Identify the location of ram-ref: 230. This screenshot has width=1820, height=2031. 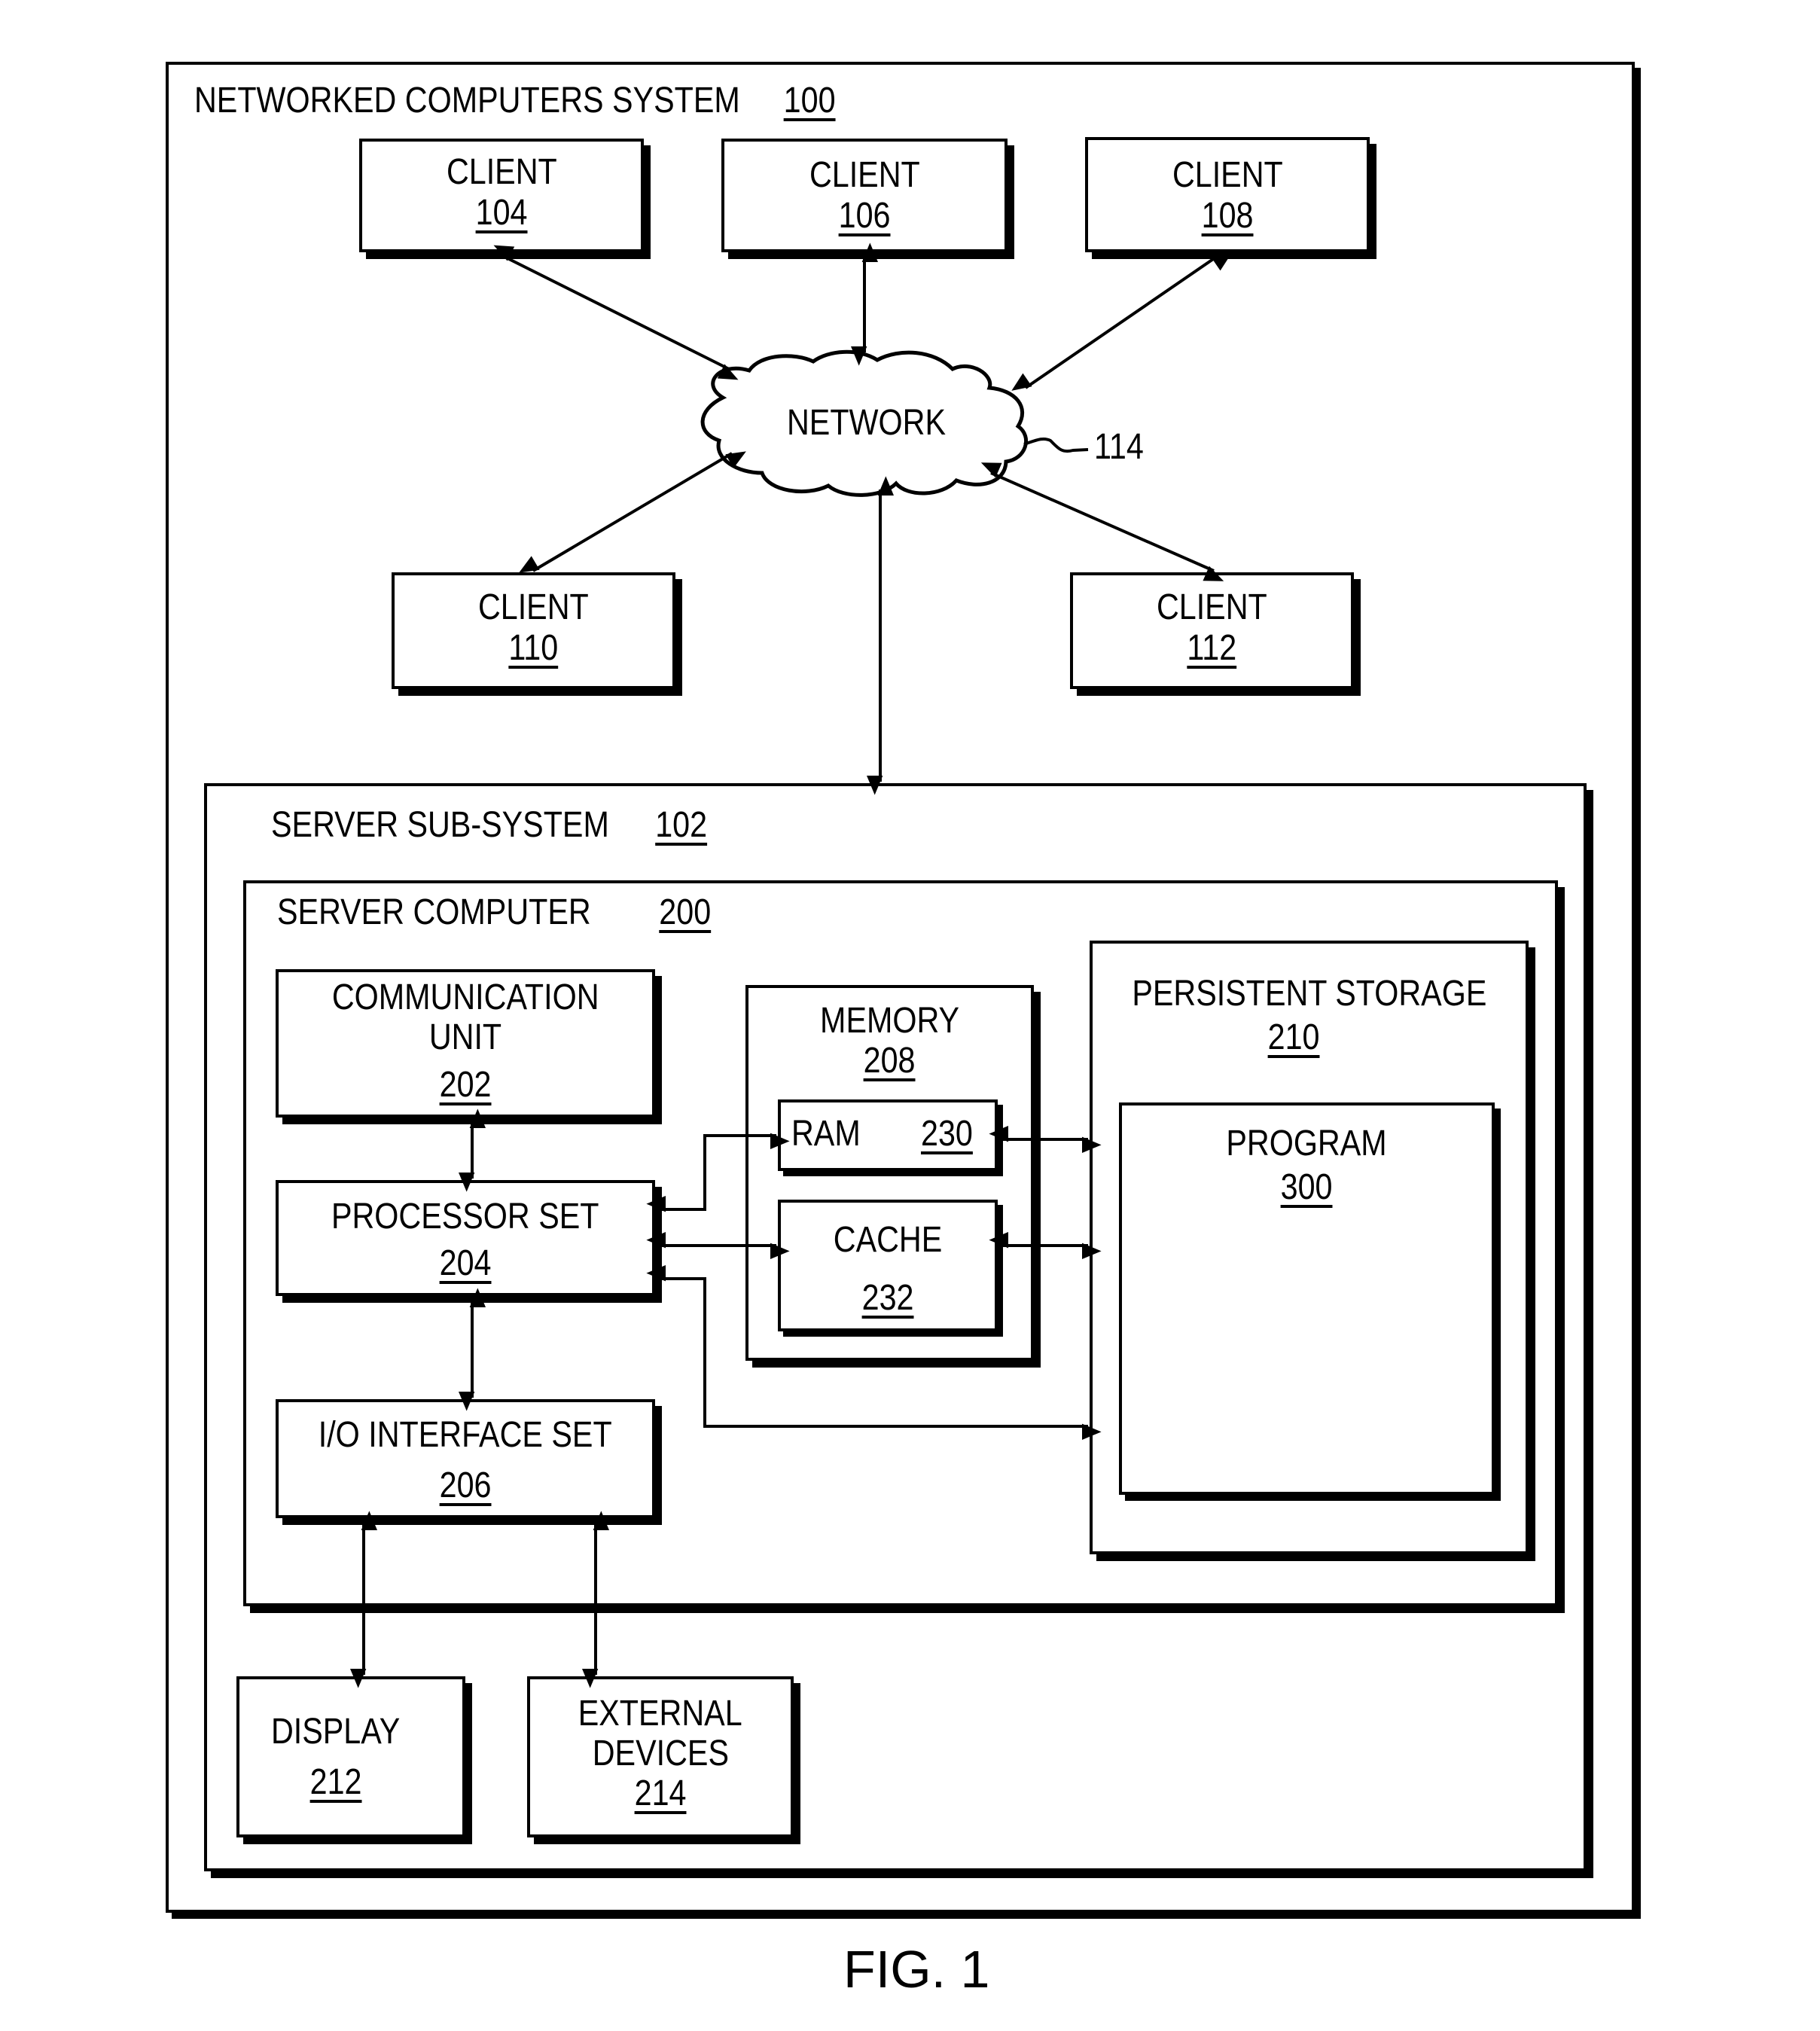
(947, 1134).